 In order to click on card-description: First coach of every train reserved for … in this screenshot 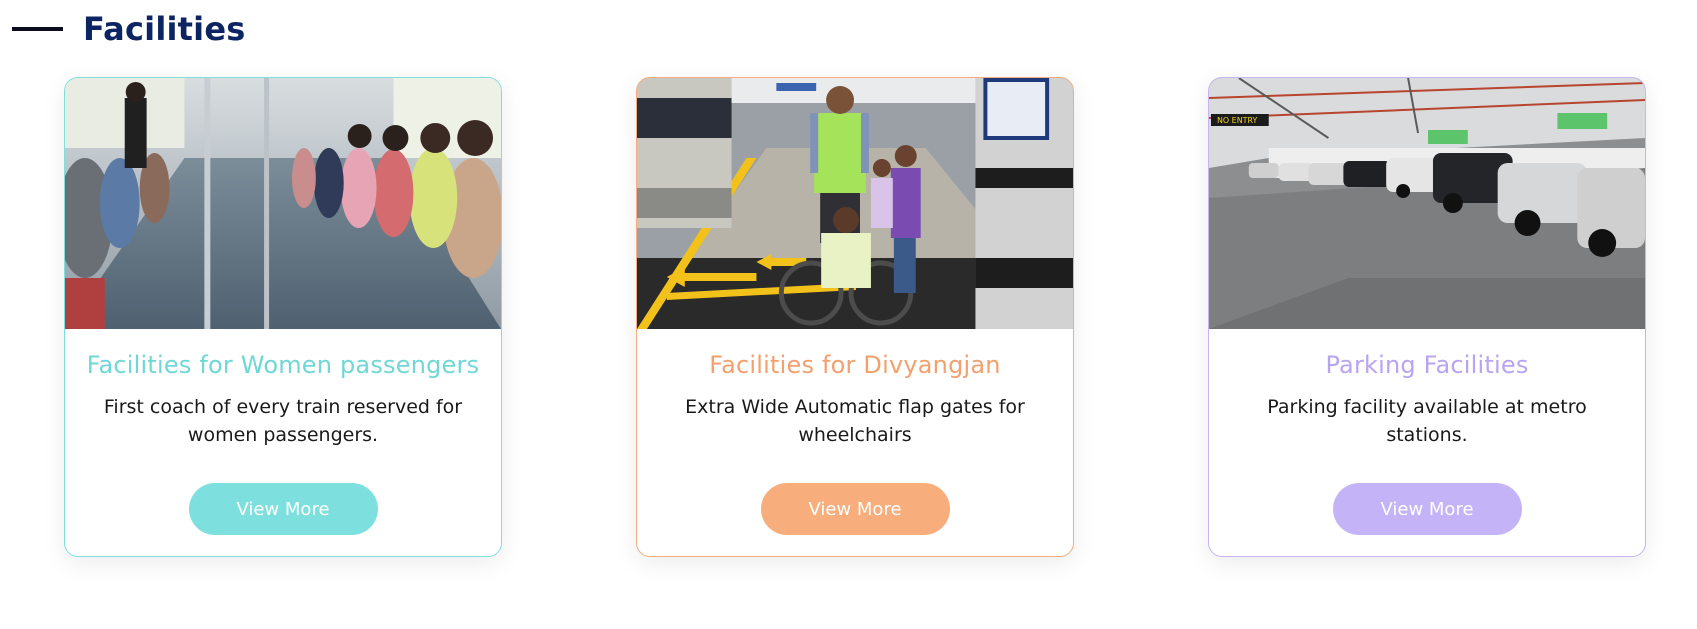, I will do `click(283, 421)`.